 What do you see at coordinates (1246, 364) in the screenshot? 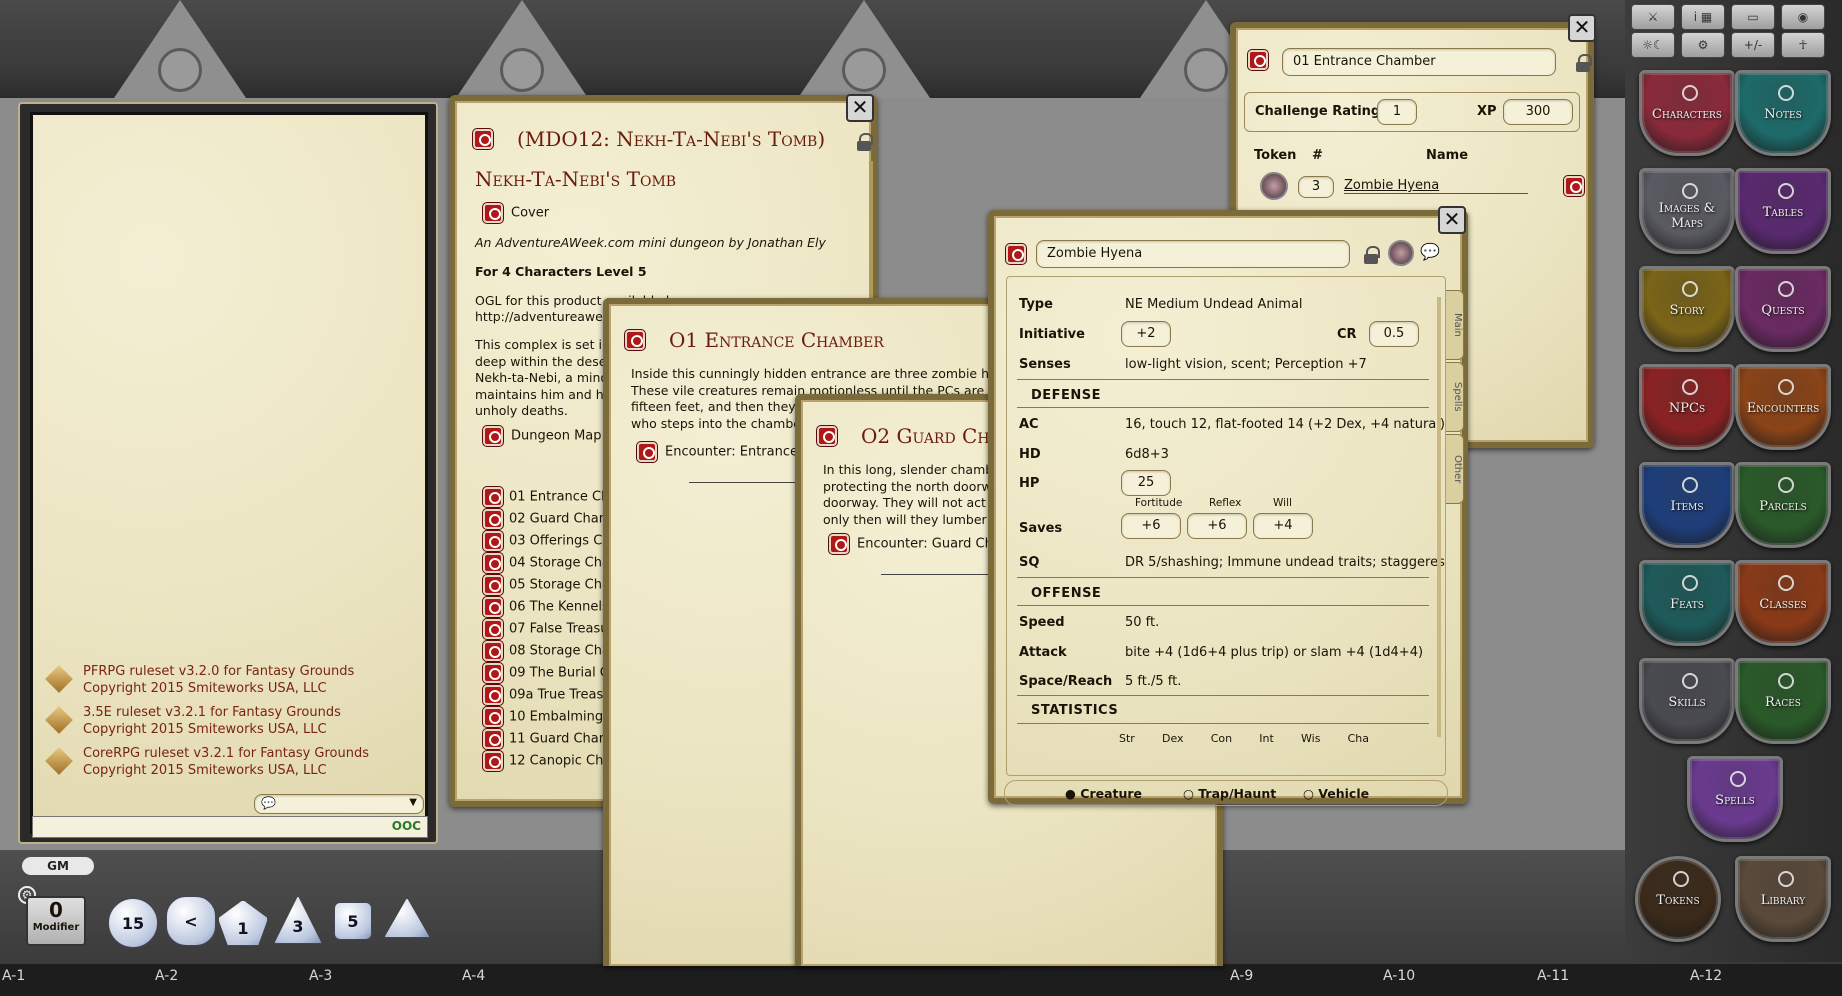
I see `senses-value: low-light vision, scent; Perception +7` at bounding box center [1246, 364].